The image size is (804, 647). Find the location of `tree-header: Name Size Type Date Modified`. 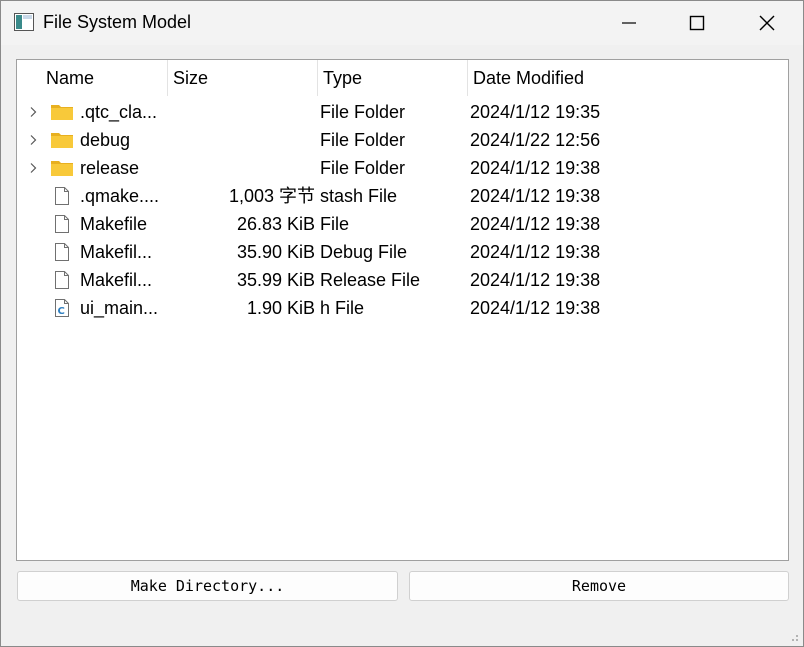

tree-header: Name Size Type Date Modified is located at coordinates (402, 78).